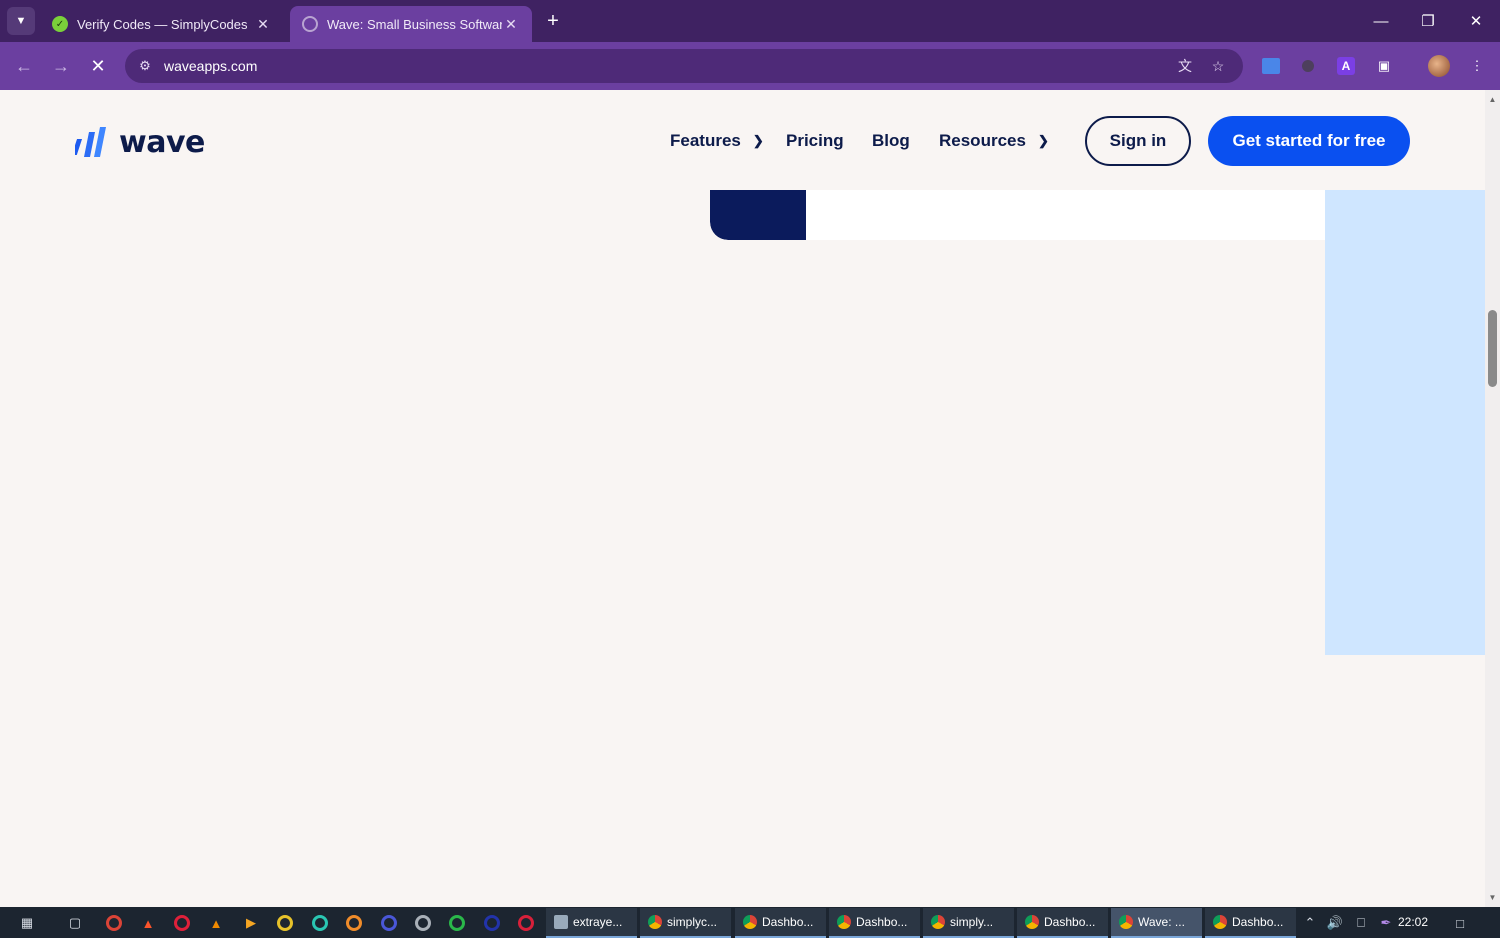 The height and width of the screenshot is (938, 1500). I want to click on volume-icon: 🔊, so click(1335, 923).